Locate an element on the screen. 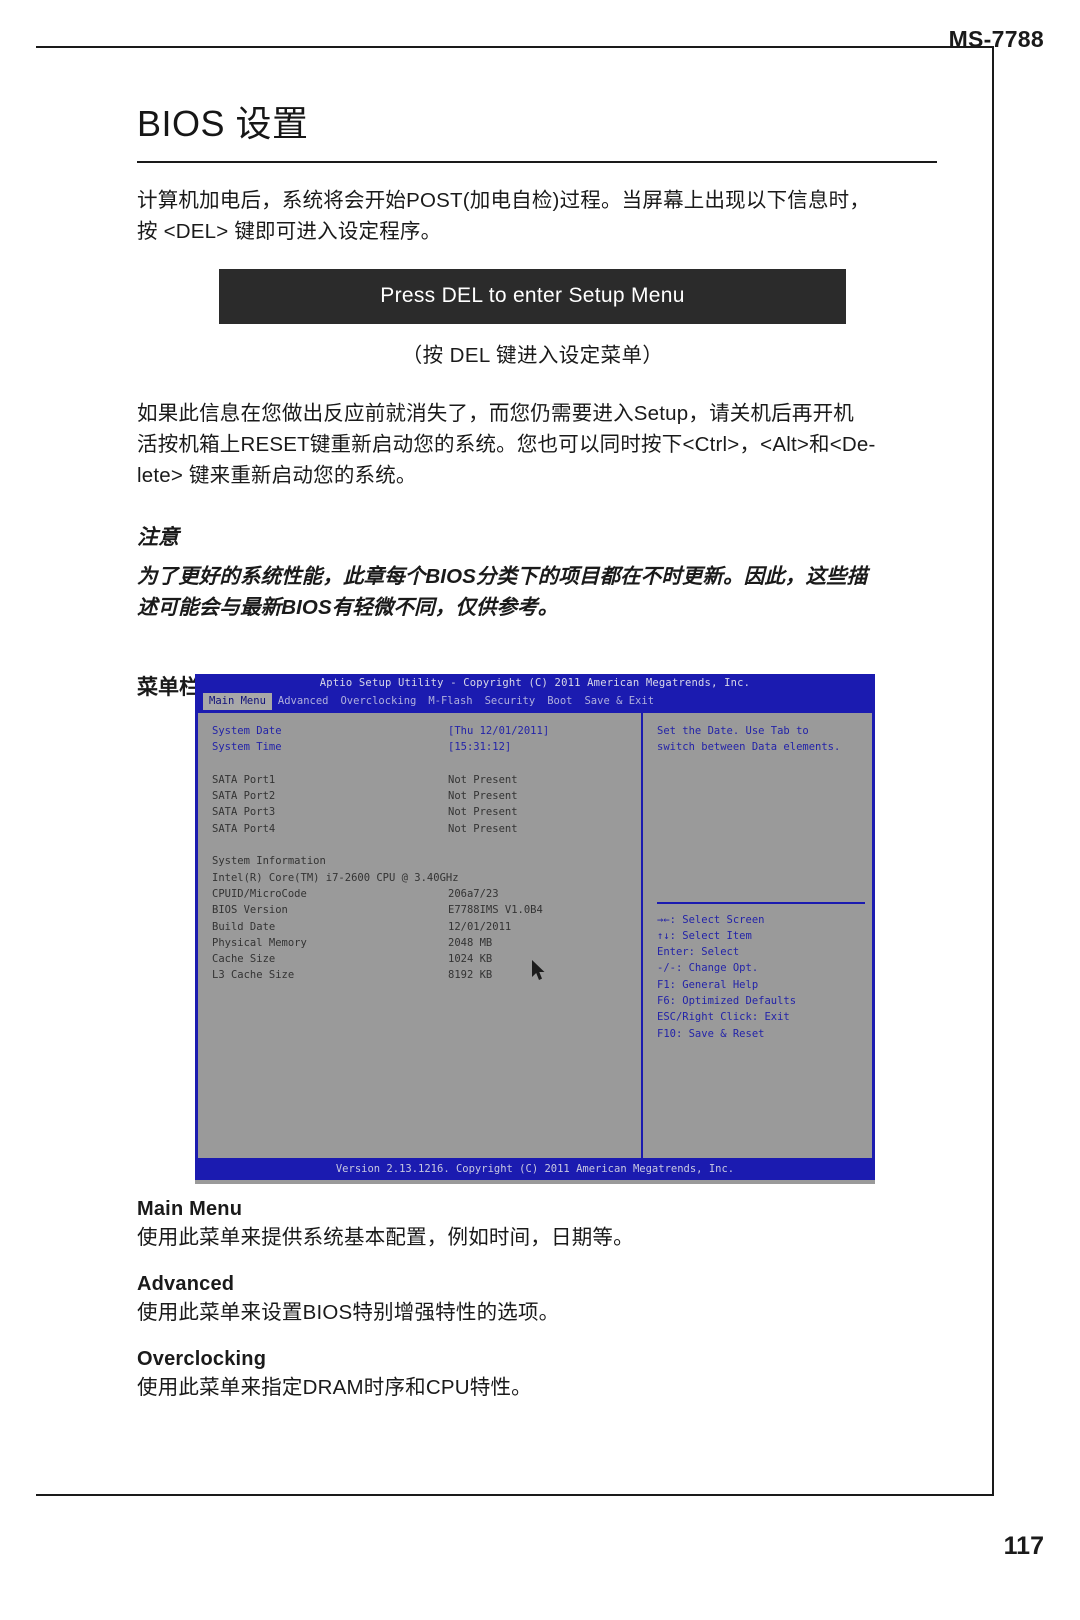 The height and width of the screenshot is (1620, 1080). reboot-line-1: 如果此信息在您做出反应前就消失了，而您仍需要进入Setup，请关机后再开机 is located at coordinates (495, 413).